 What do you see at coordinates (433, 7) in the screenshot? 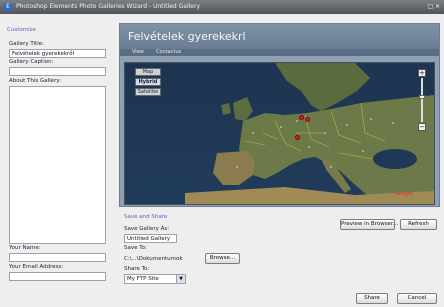
I see `close-icon: □ ✕` at bounding box center [433, 7].